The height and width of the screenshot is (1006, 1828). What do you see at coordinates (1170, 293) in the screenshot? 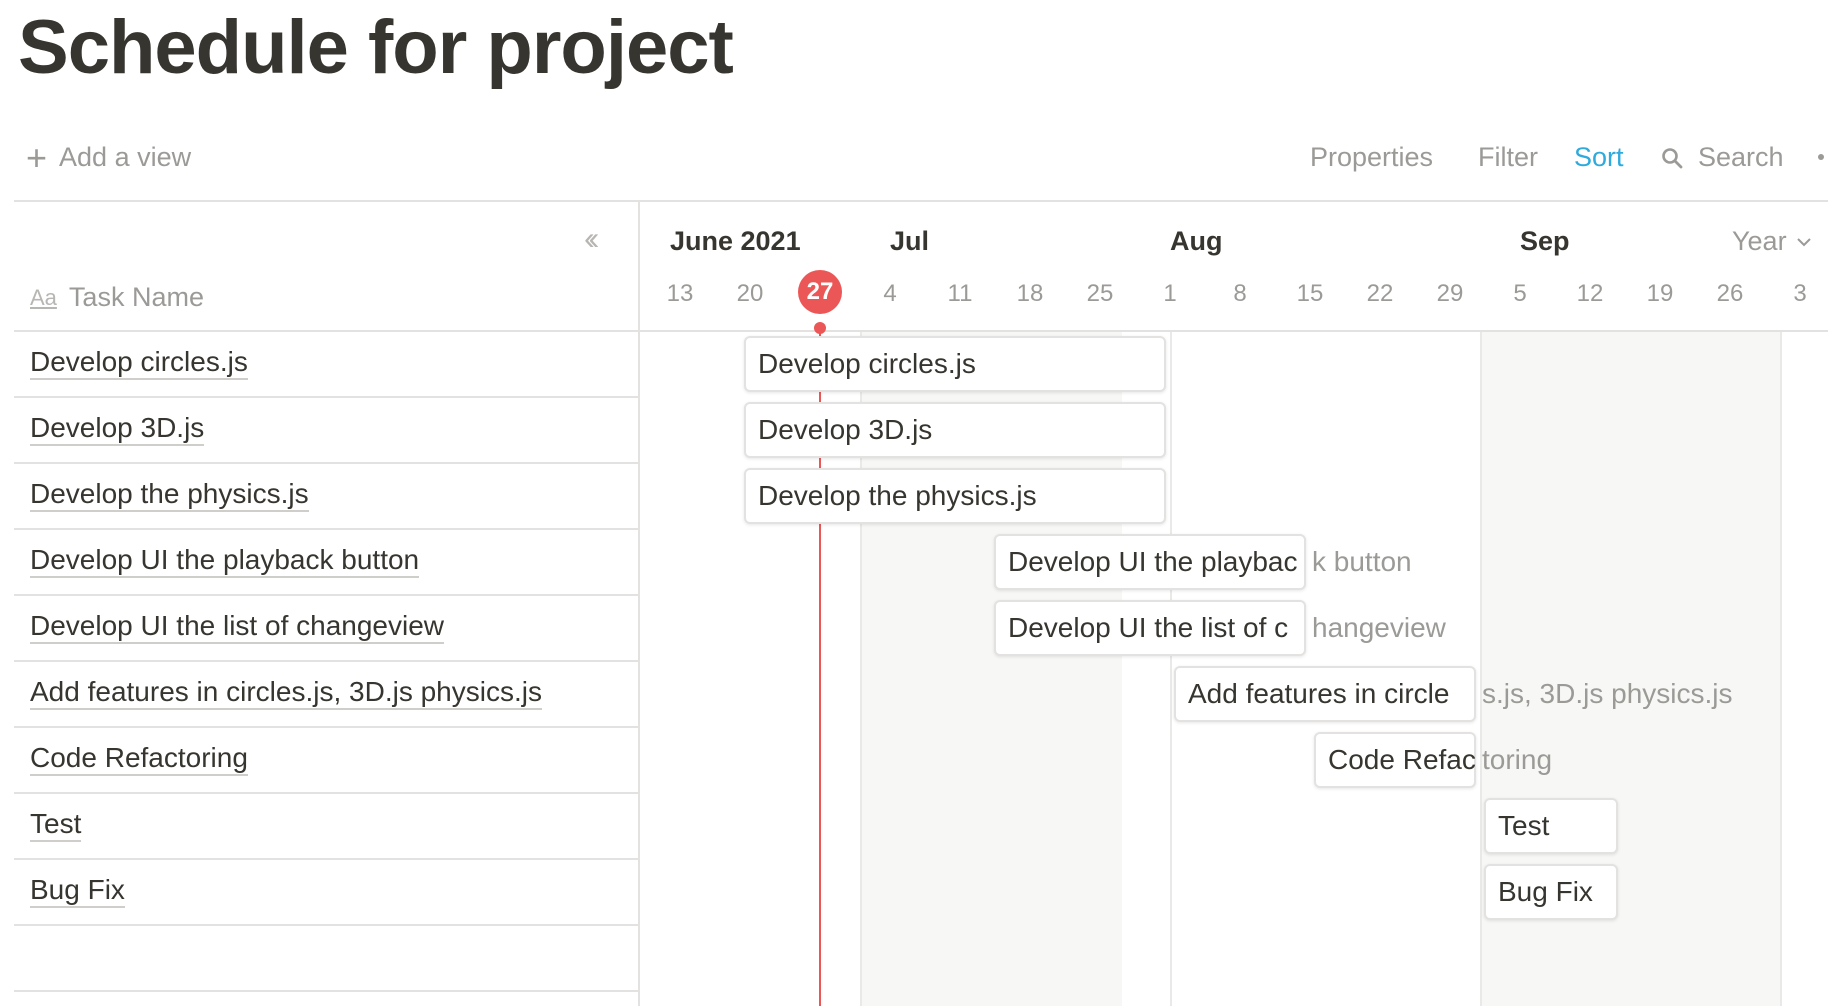
I see `date-tick: 1` at bounding box center [1170, 293].